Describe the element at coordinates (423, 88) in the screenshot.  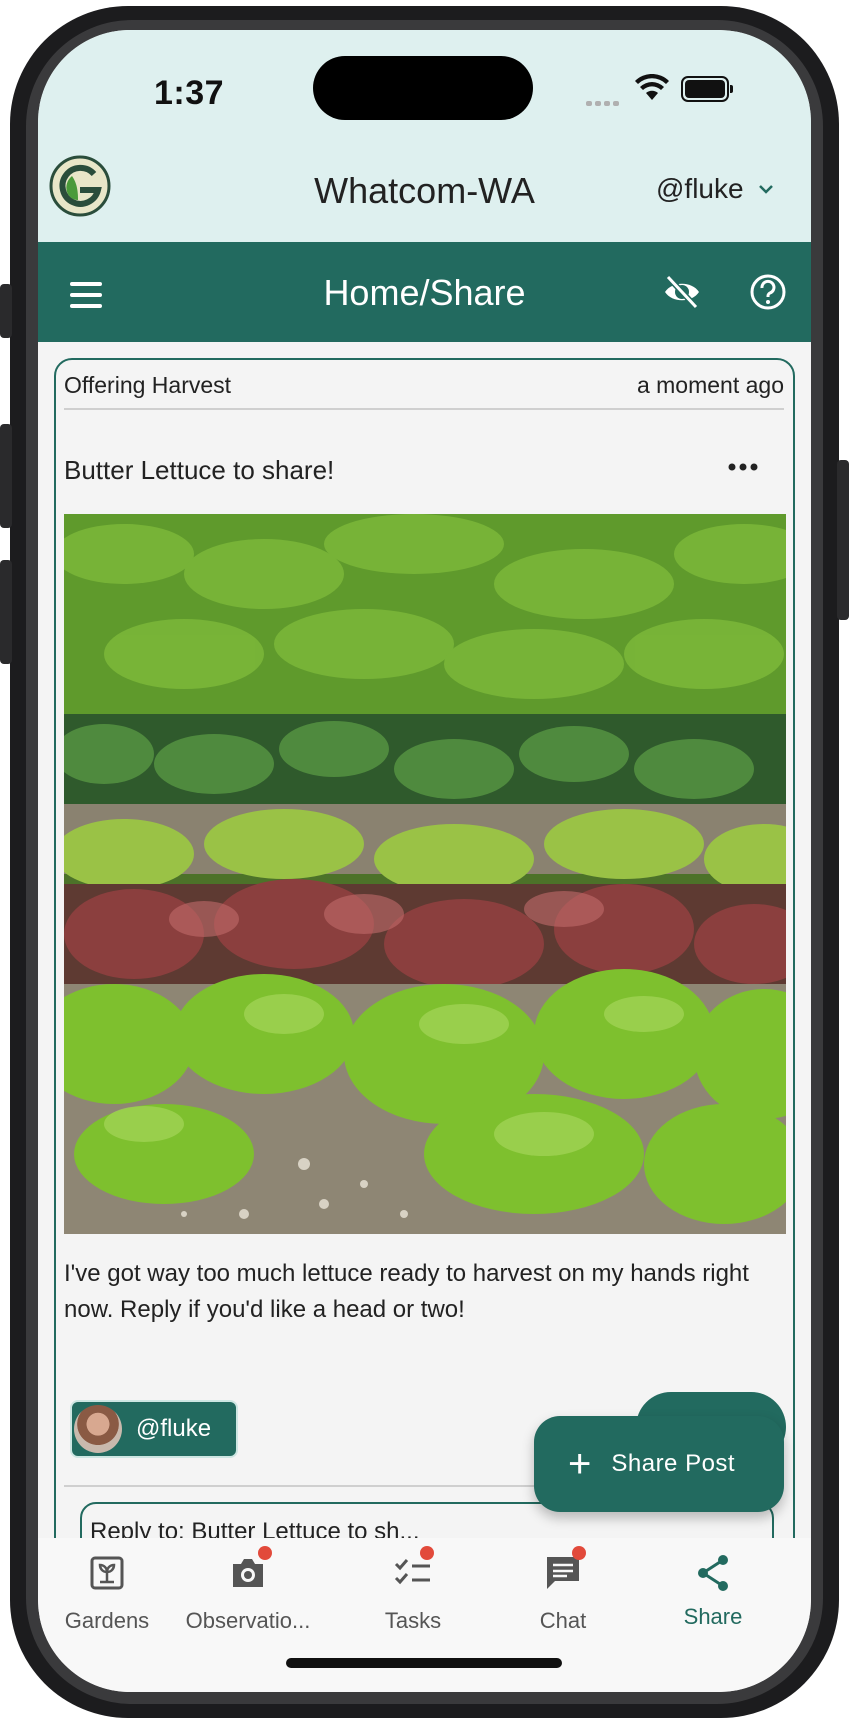
I see `dynamic-island` at that location.